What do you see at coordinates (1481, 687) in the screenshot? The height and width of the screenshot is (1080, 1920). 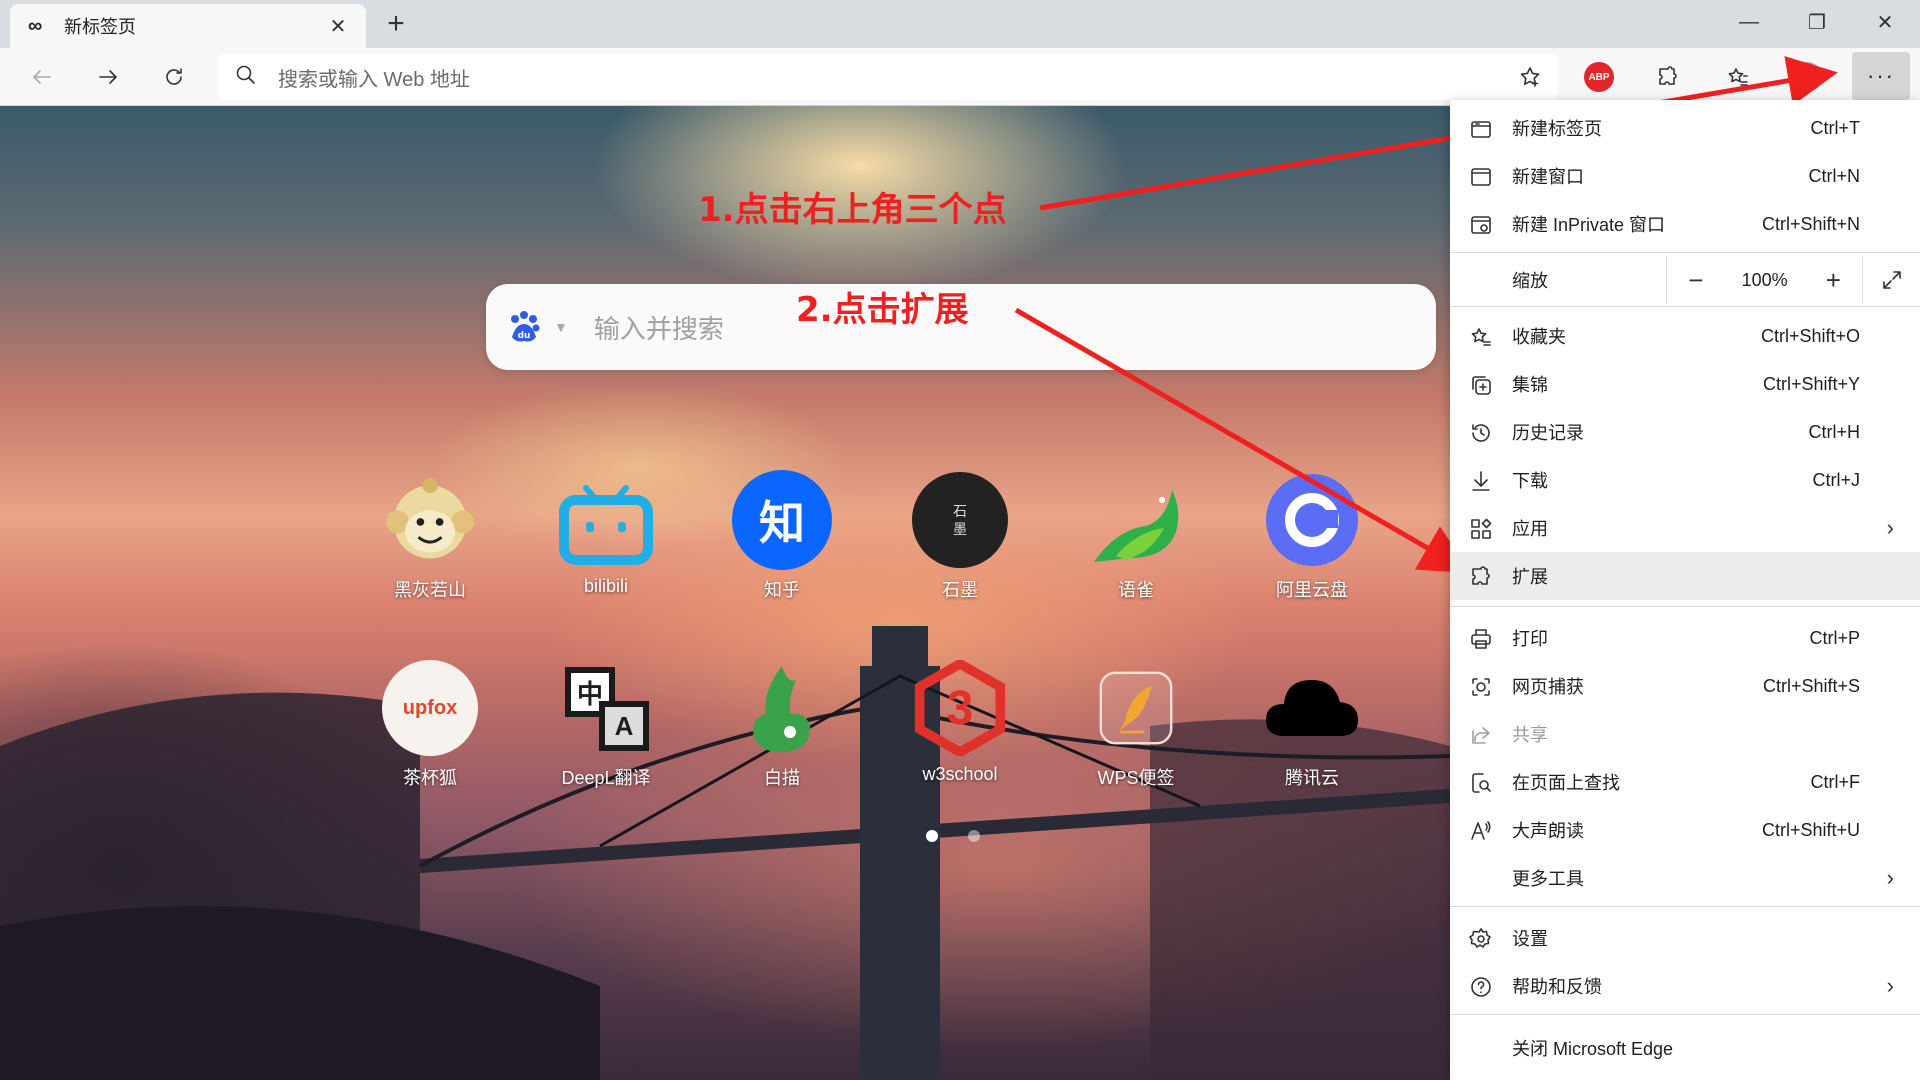 I see `web-capture-icon` at bounding box center [1481, 687].